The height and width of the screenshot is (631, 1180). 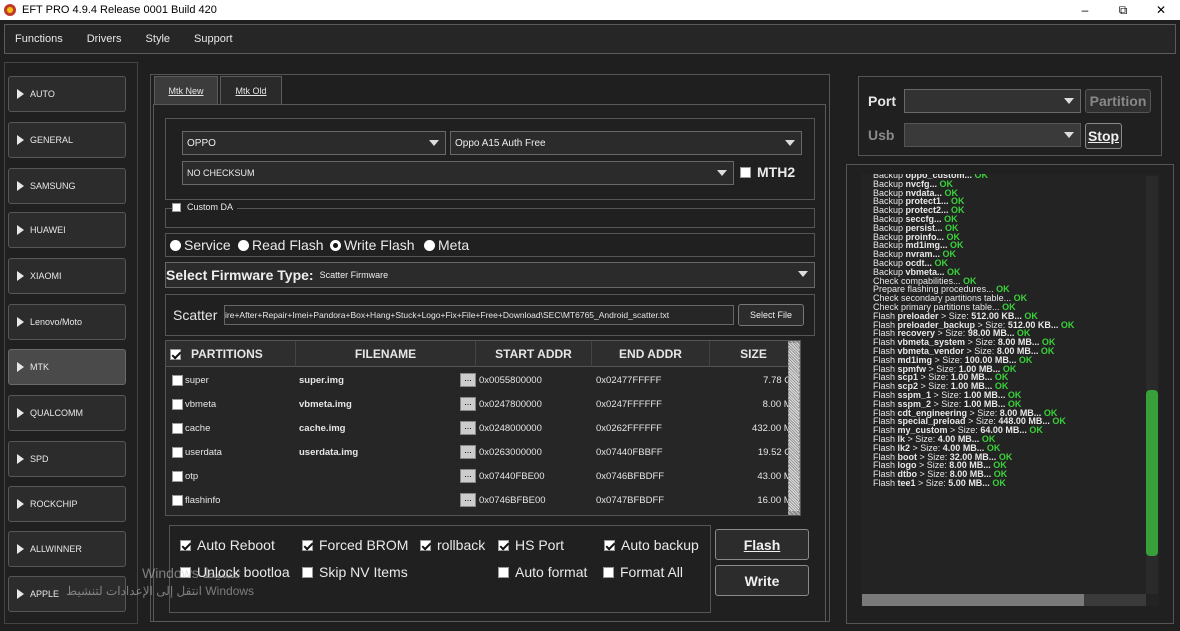 What do you see at coordinates (197, 452) in the screenshot?
I see `partition-cell: userdata` at bounding box center [197, 452].